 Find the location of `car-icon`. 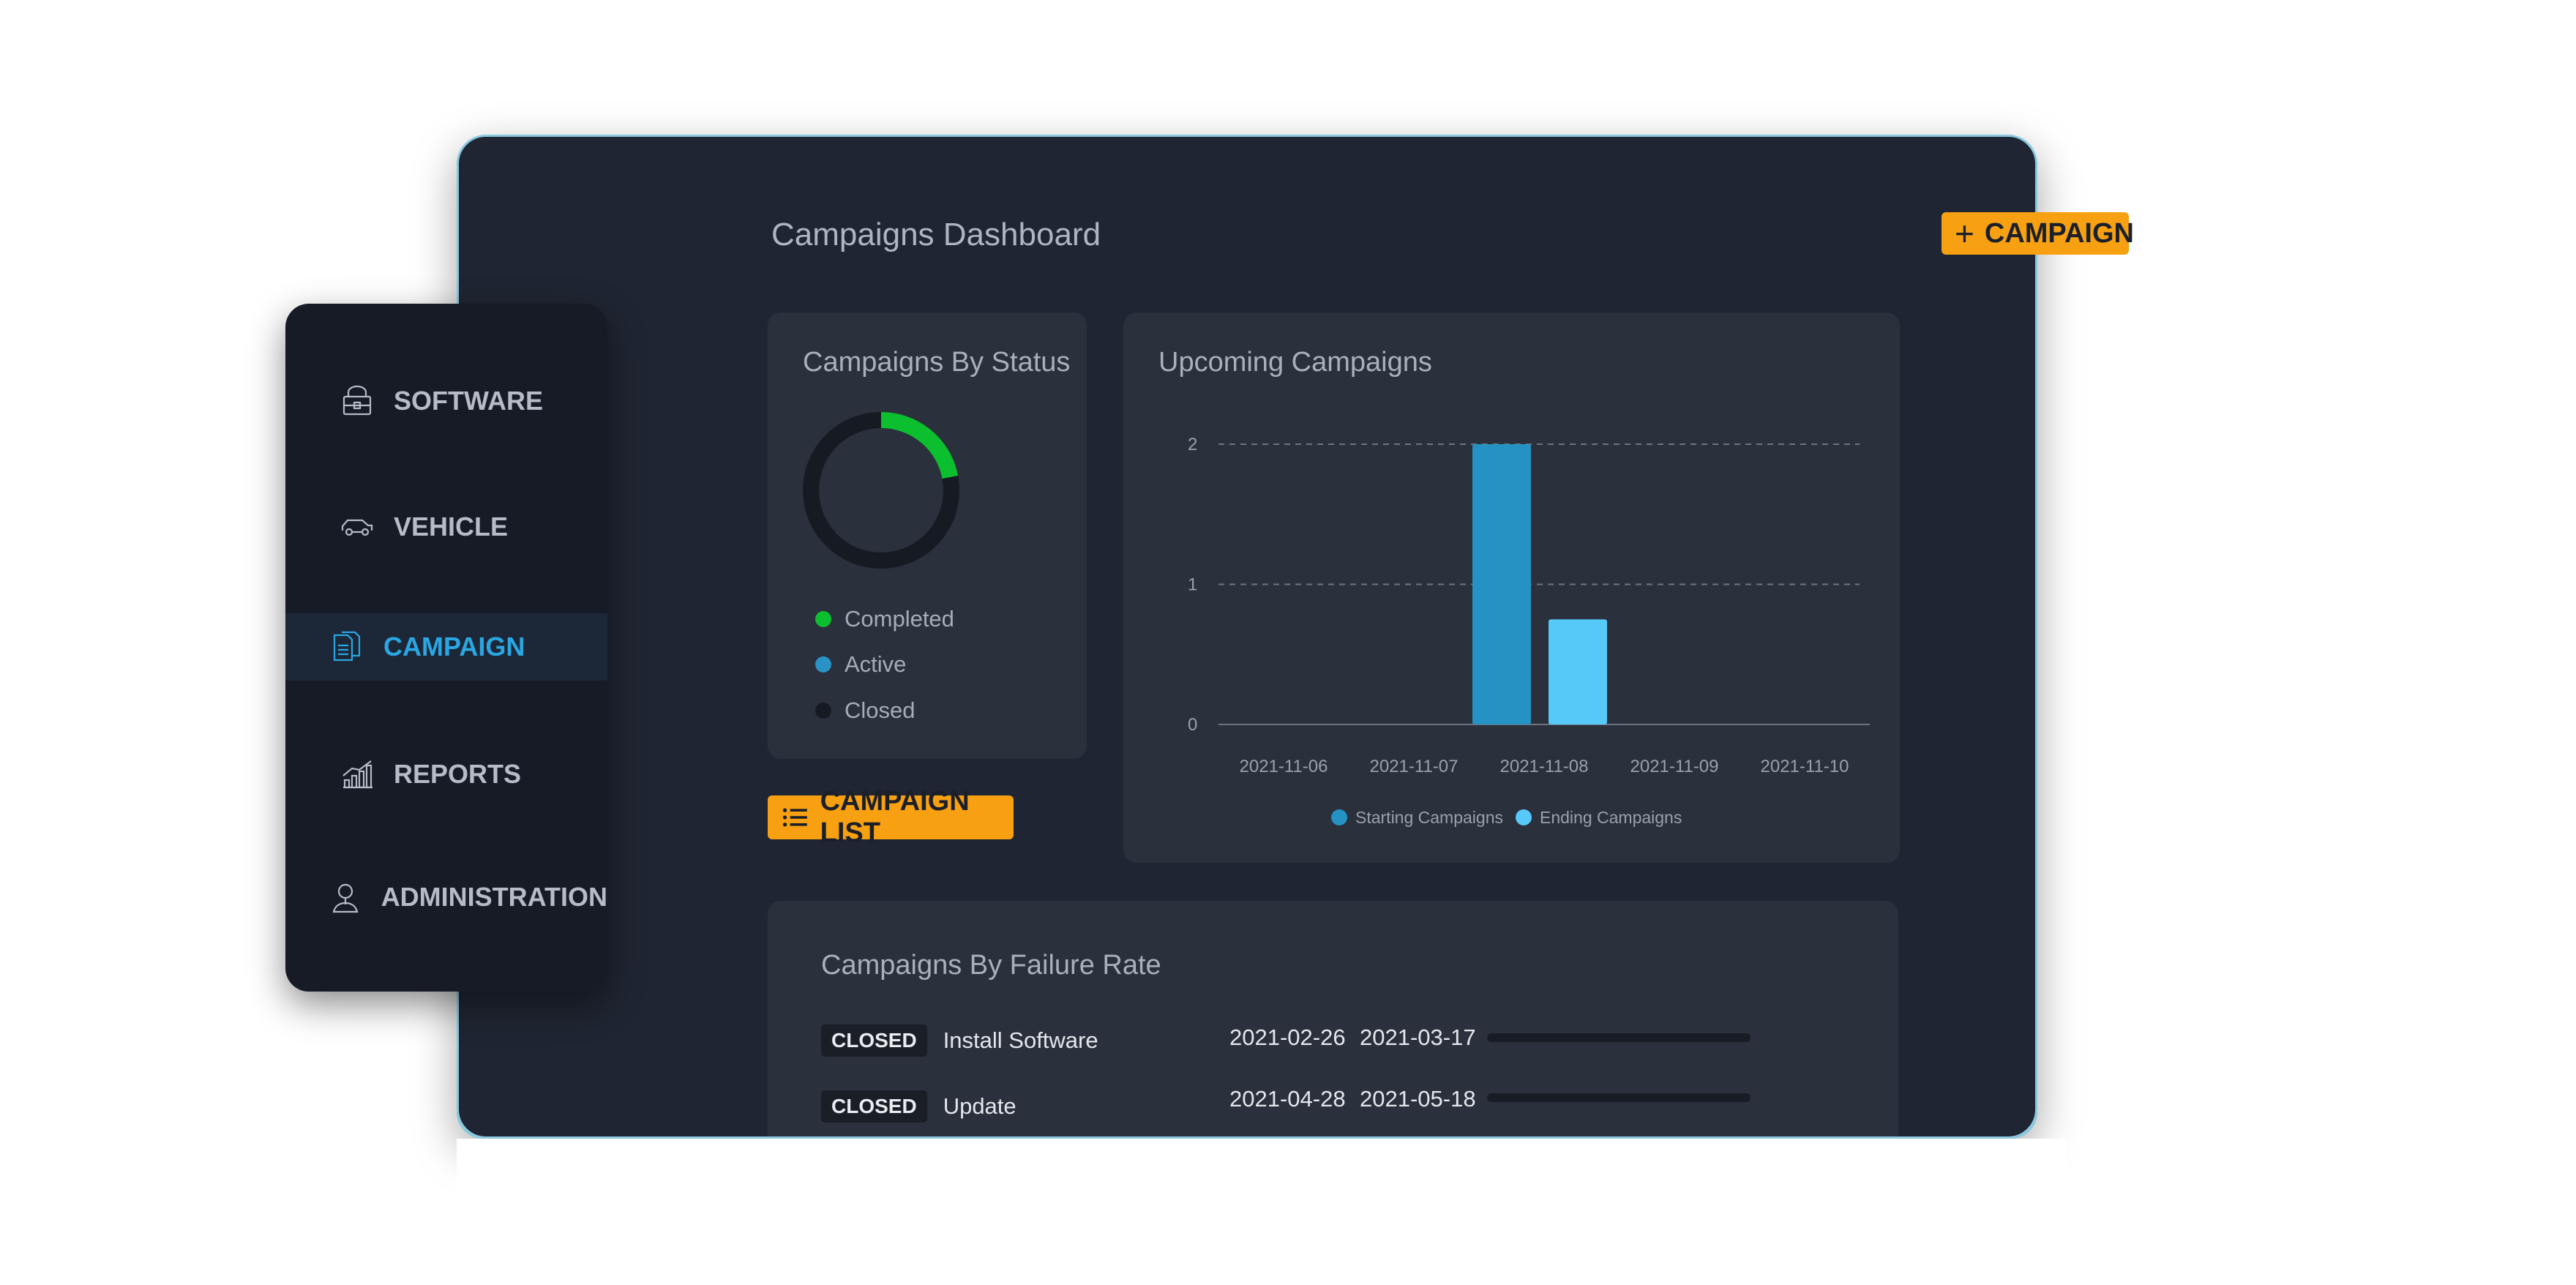

car-icon is located at coordinates (357, 526).